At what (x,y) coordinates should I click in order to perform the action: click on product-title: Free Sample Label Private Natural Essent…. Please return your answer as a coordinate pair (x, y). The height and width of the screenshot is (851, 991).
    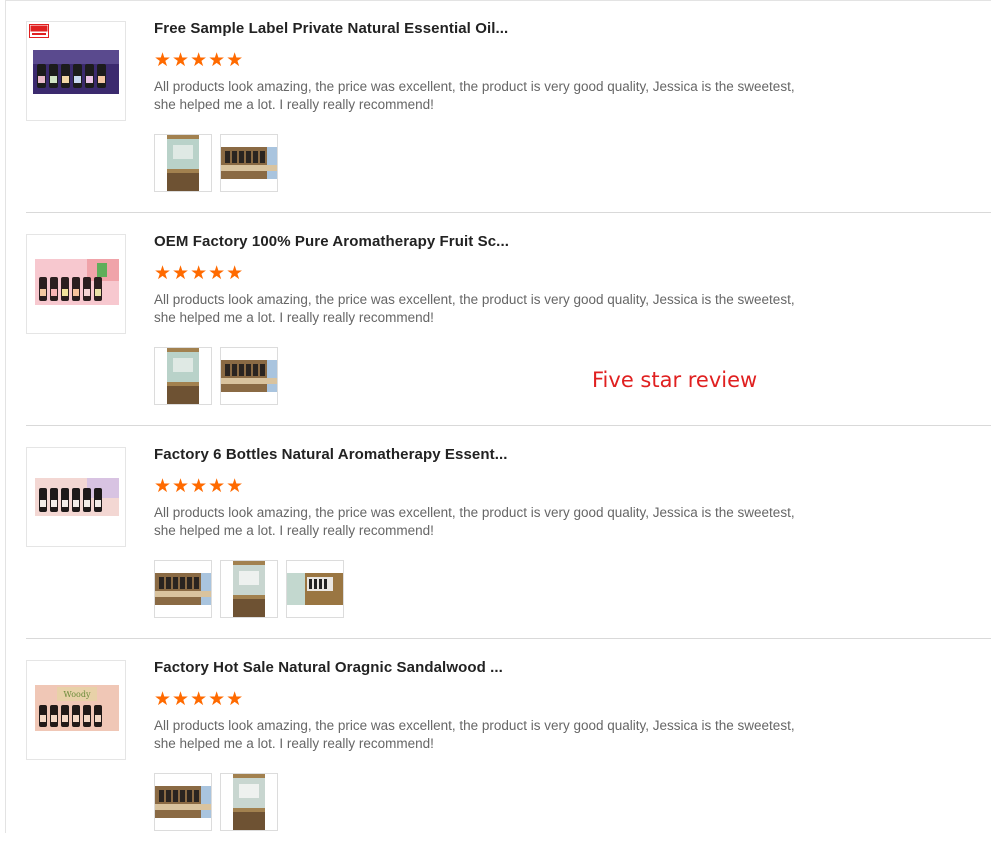
    Looking at the image, I should click on (331, 28).